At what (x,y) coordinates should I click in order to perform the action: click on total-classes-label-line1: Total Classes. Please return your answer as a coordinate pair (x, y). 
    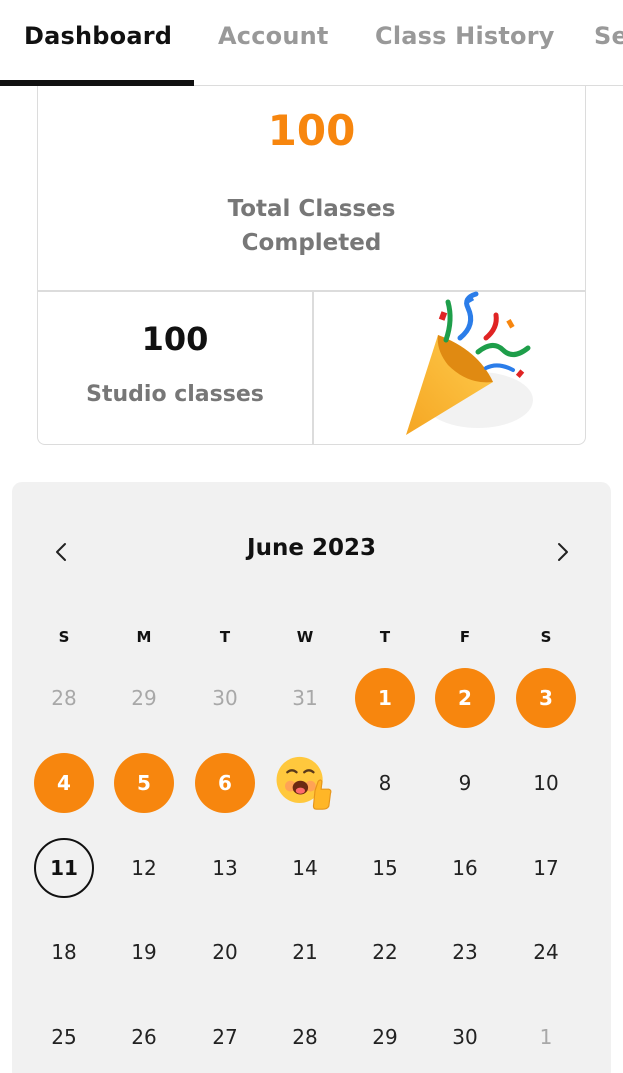
    Looking at the image, I should click on (311, 209).